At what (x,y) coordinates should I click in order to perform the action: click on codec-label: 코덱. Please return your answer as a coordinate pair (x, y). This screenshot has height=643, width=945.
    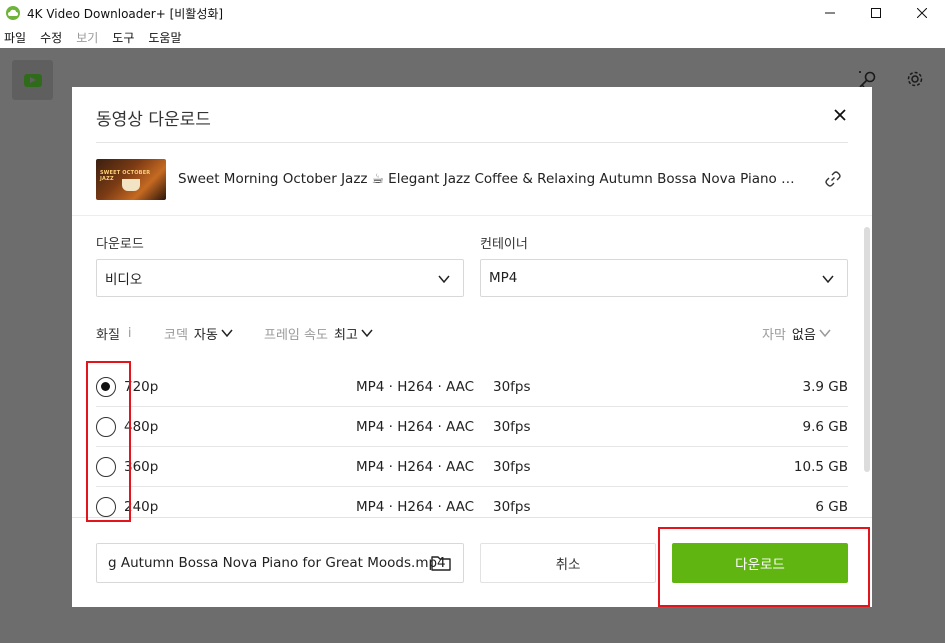
    Looking at the image, I should click on (176, 335).